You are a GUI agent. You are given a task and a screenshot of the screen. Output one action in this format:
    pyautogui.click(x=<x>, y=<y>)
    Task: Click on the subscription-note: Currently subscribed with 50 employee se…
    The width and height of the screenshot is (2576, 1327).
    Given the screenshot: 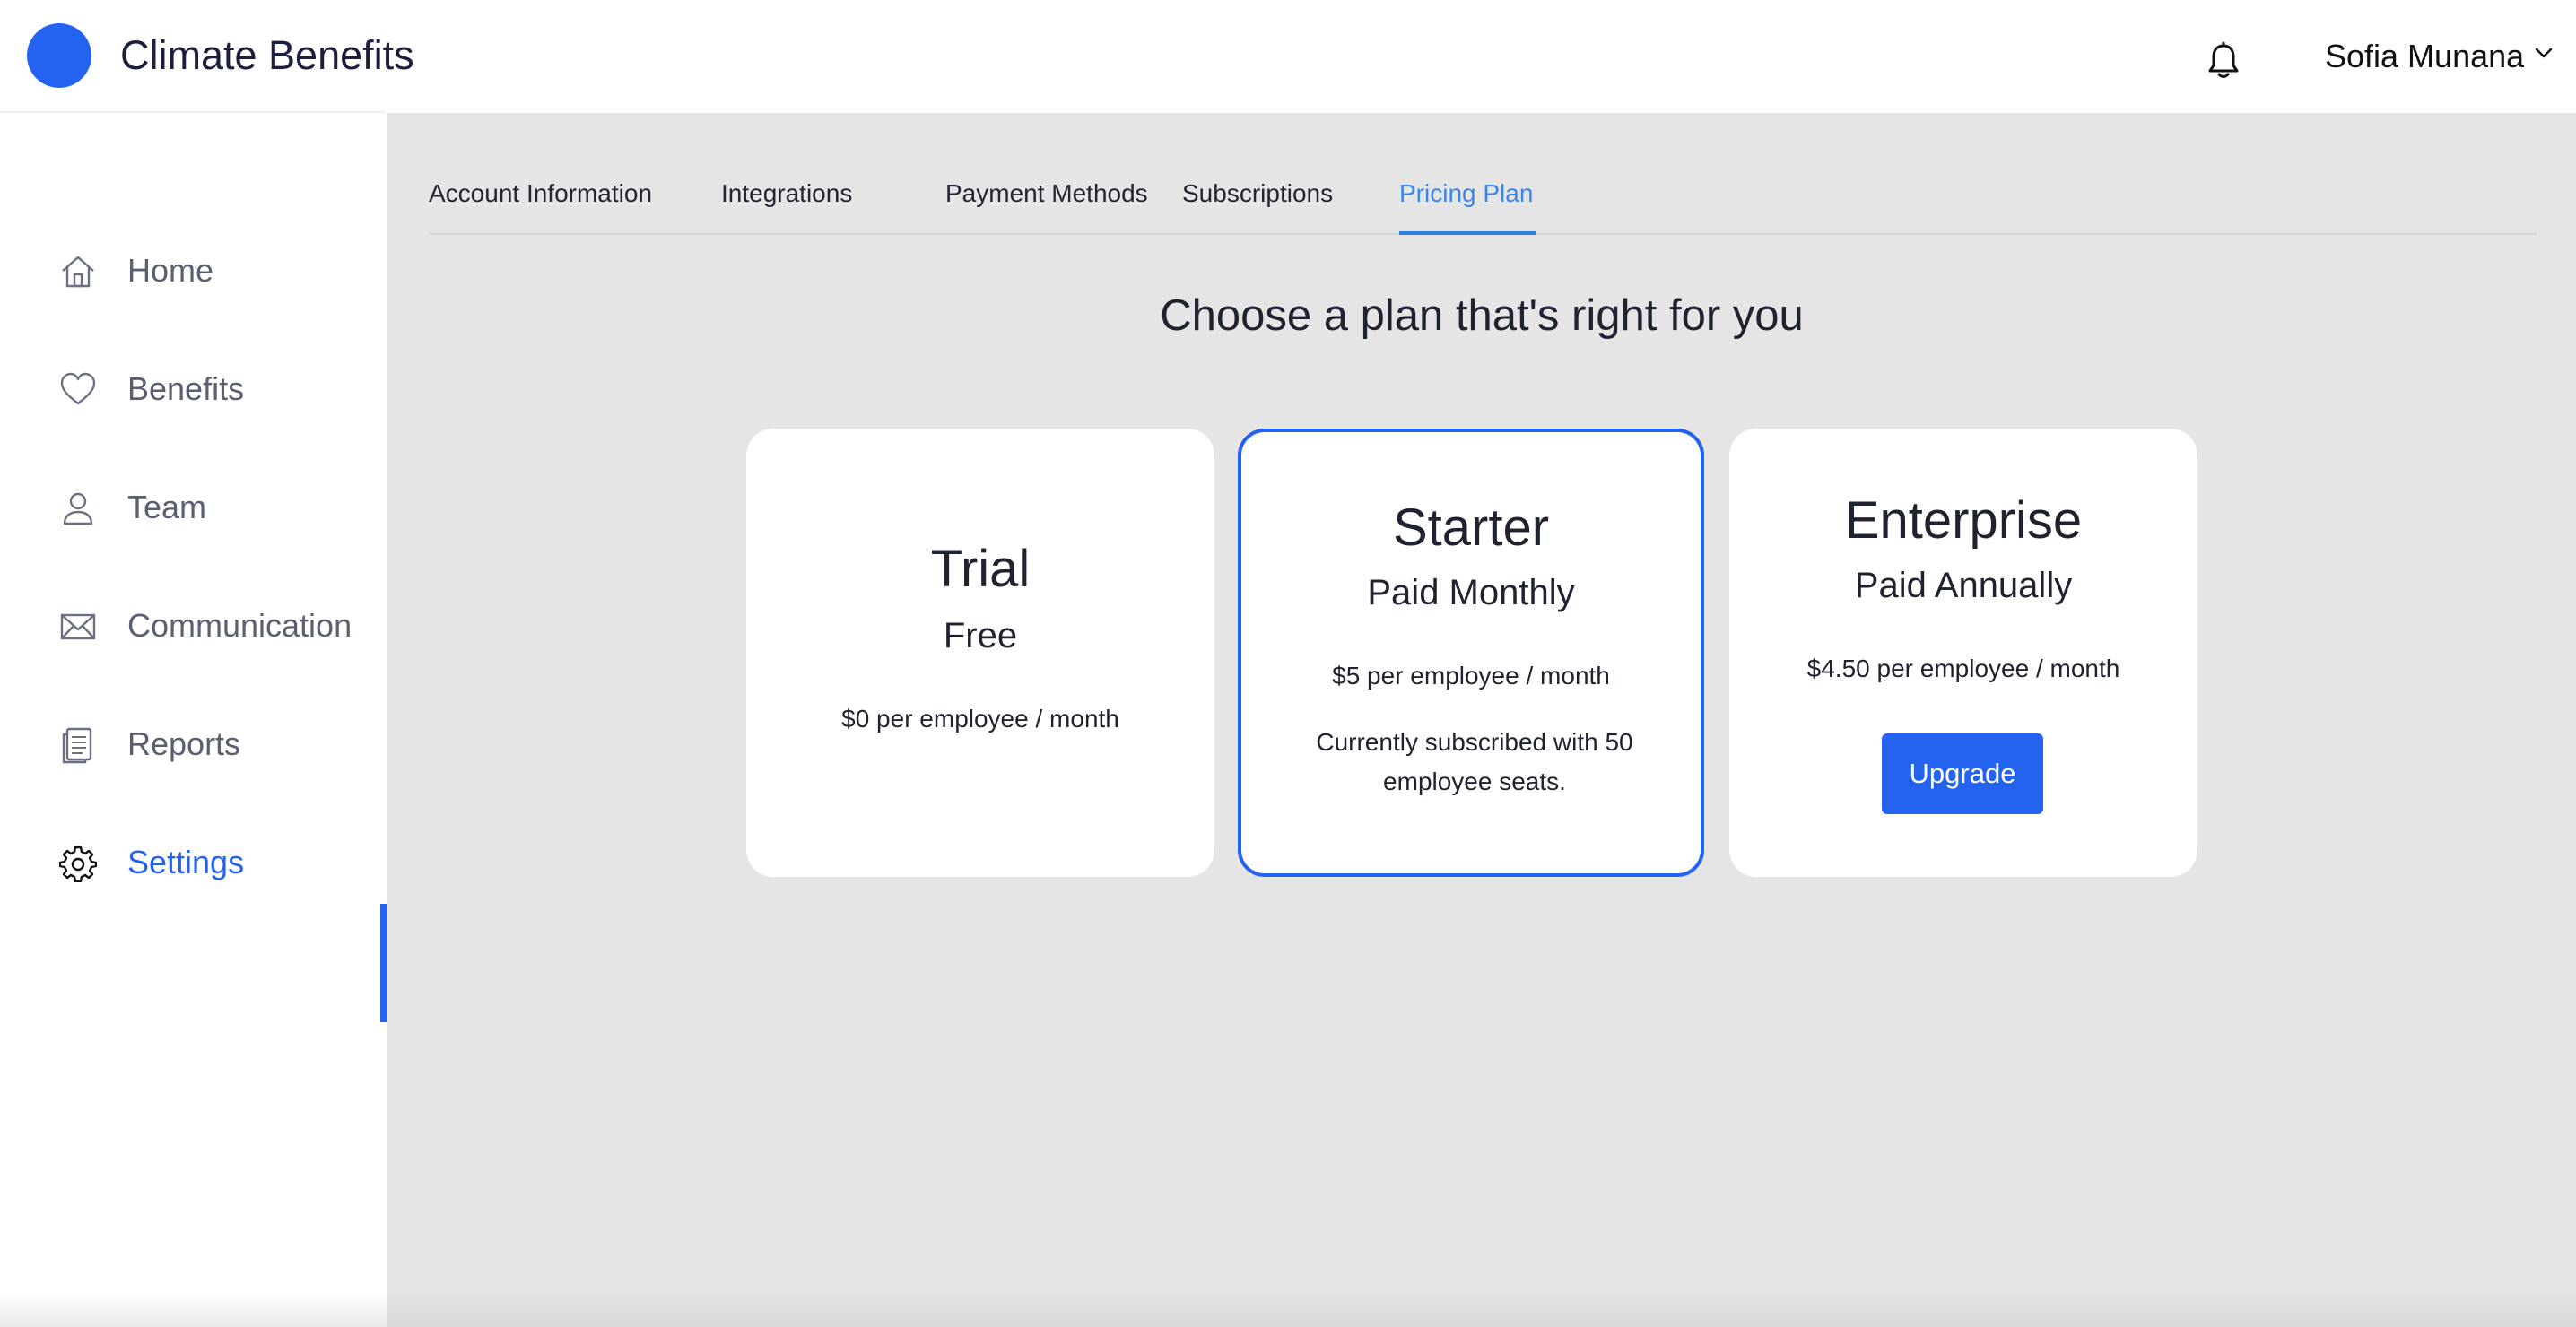 What is the action you would take?
    pyautogui.click(x=1474, y=762)
    